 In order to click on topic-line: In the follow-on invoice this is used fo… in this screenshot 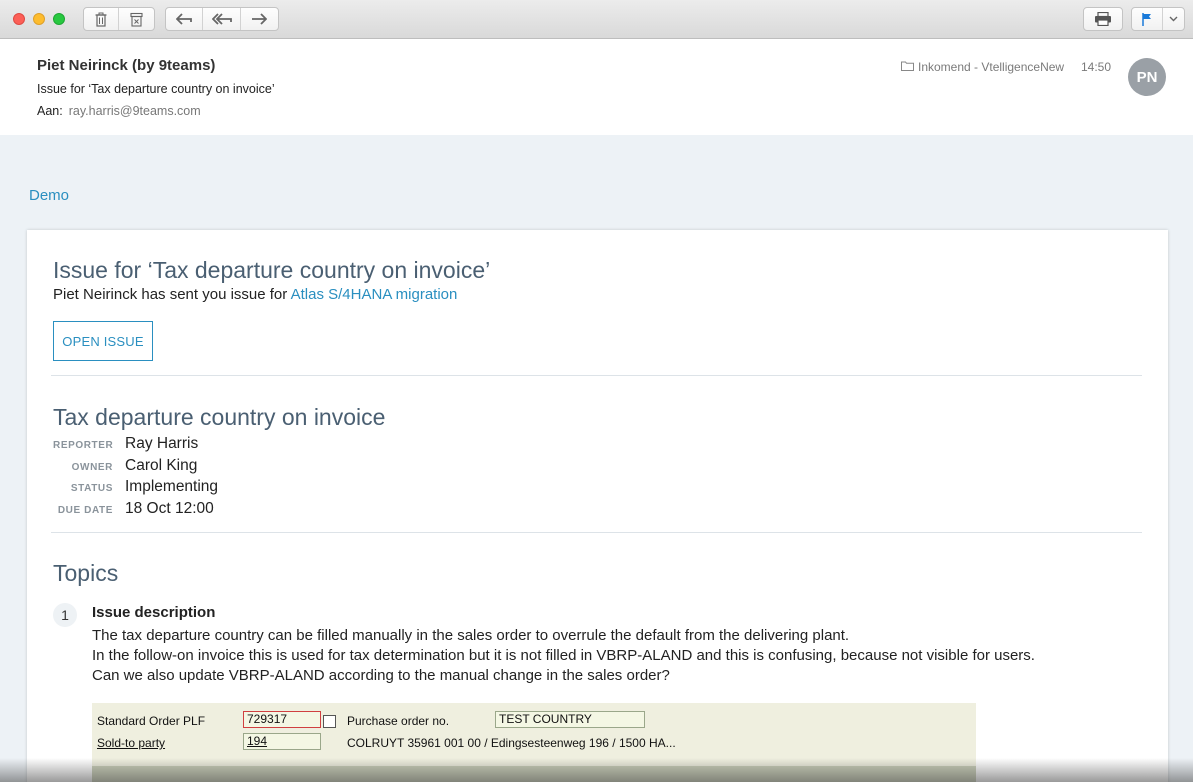, I will do `click(563, 655)`.